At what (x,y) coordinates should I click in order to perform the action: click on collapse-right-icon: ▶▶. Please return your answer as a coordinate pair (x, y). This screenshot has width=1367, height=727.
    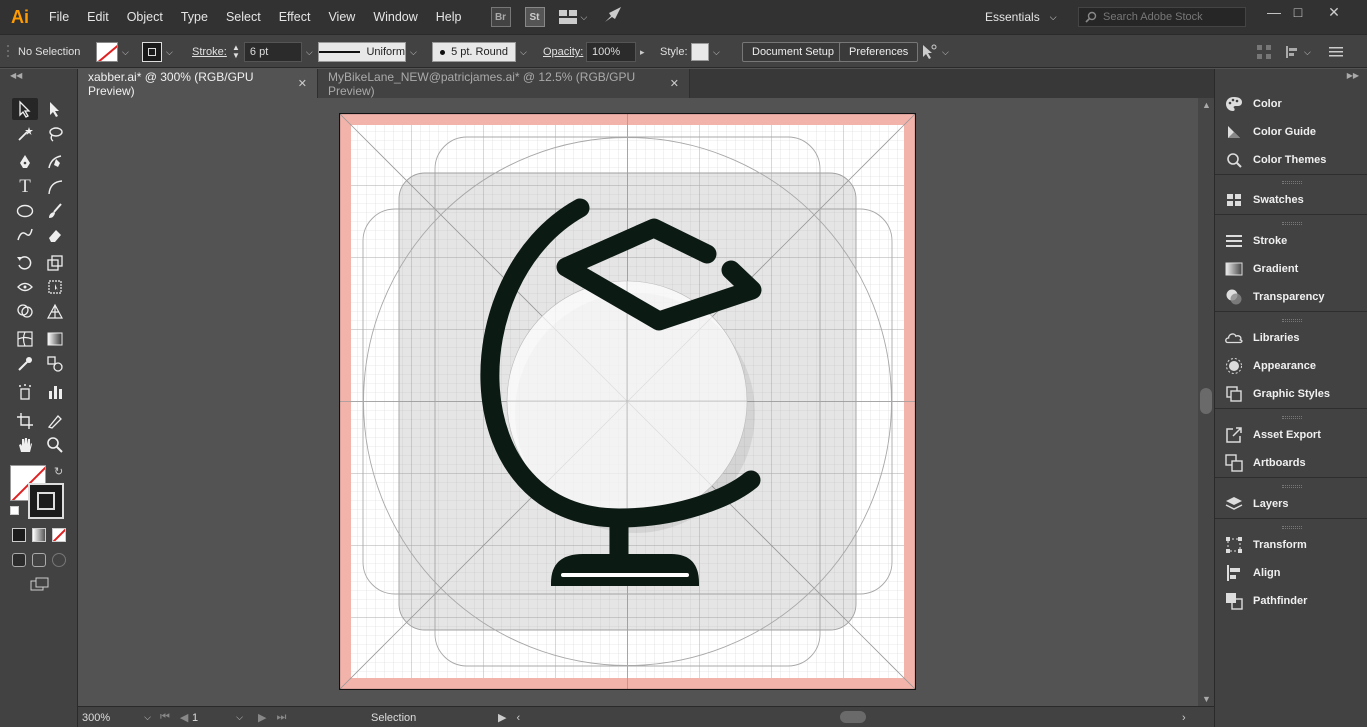
    Looking at the image, I should click on (1353, 75).